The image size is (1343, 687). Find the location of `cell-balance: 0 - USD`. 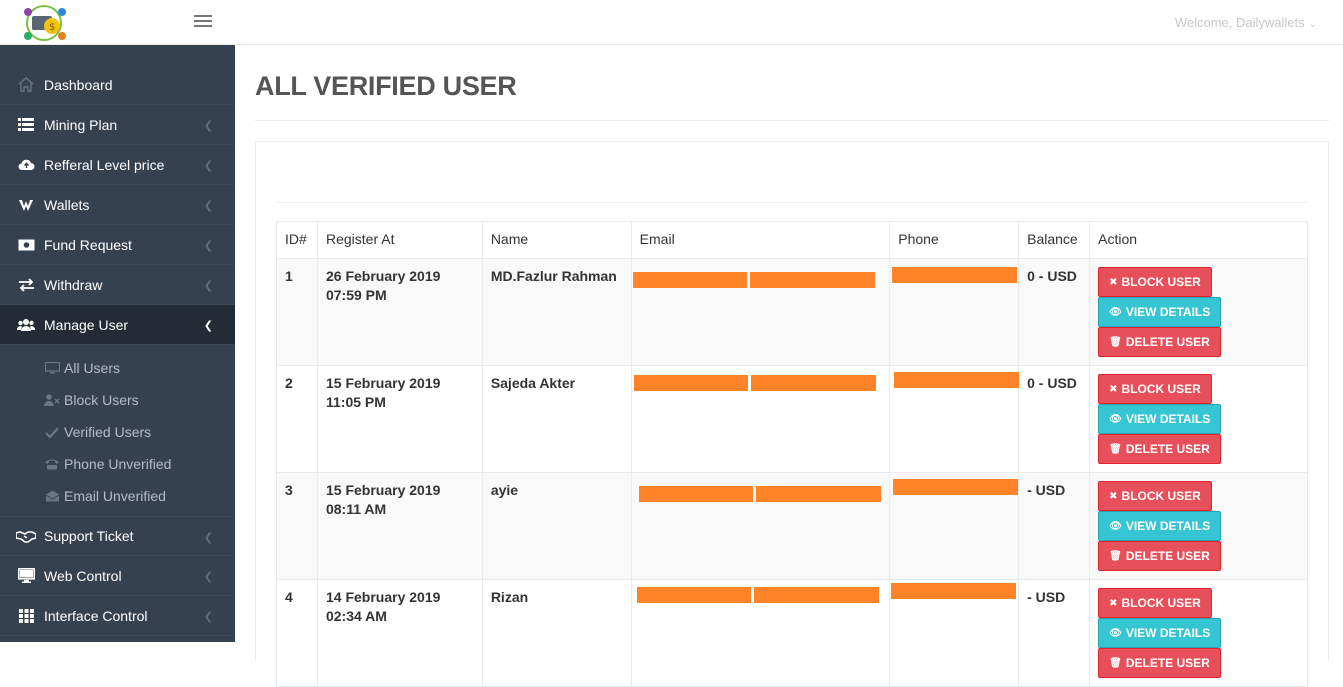

cell-balance: 0 - USD is located at coordinates (1054, 312).